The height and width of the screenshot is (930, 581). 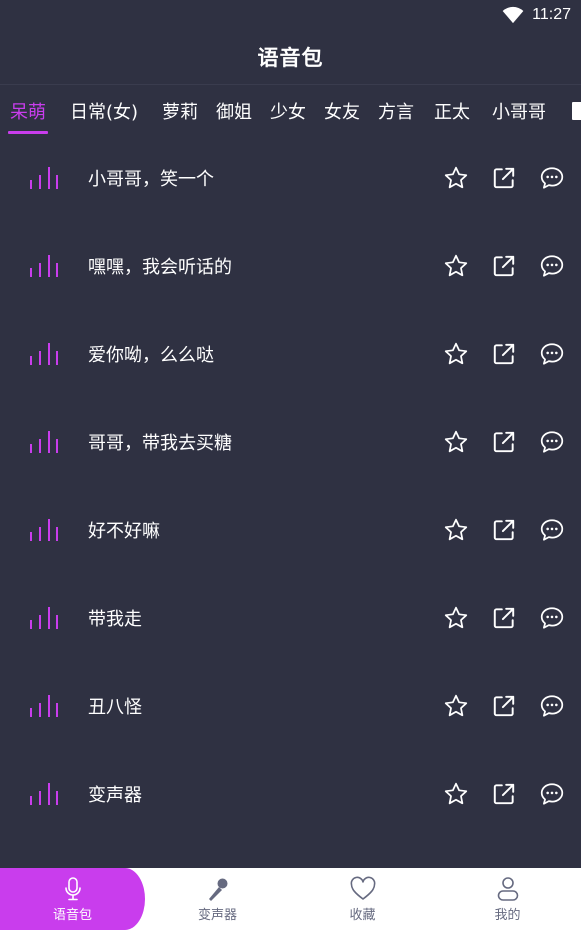 I want to click on tab-daily-female: 日常(女), so click(x=104, y=110).